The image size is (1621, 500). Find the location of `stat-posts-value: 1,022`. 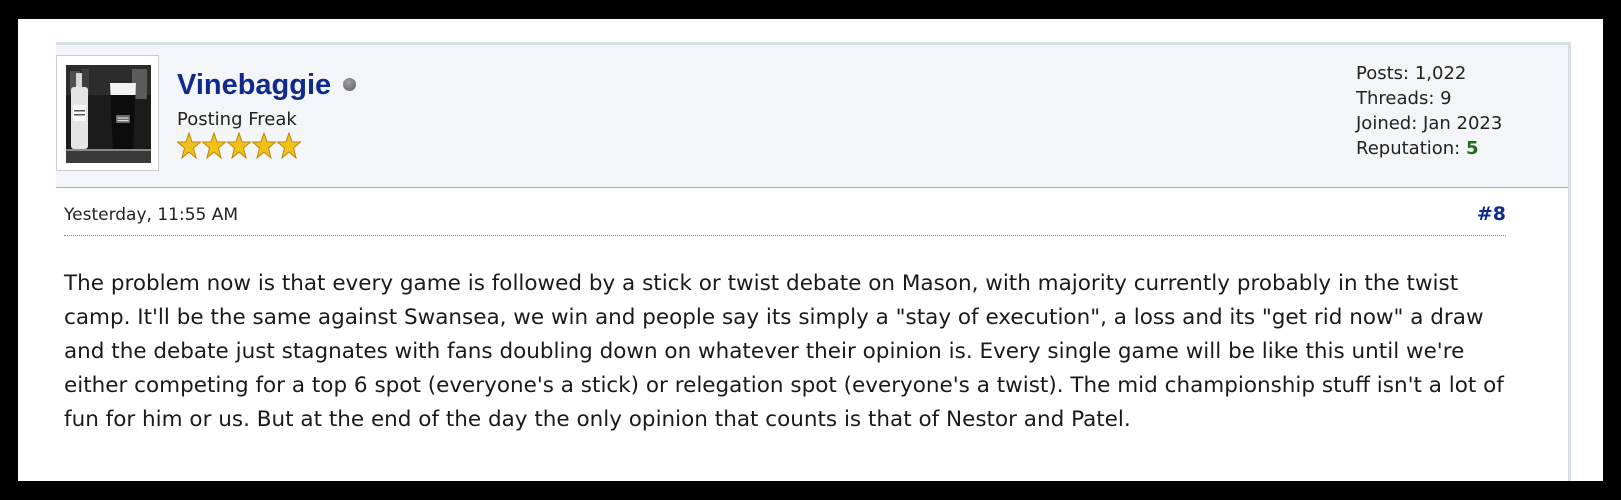

stat-posts-value: 1,022 is located at coordinates (1440, 73).